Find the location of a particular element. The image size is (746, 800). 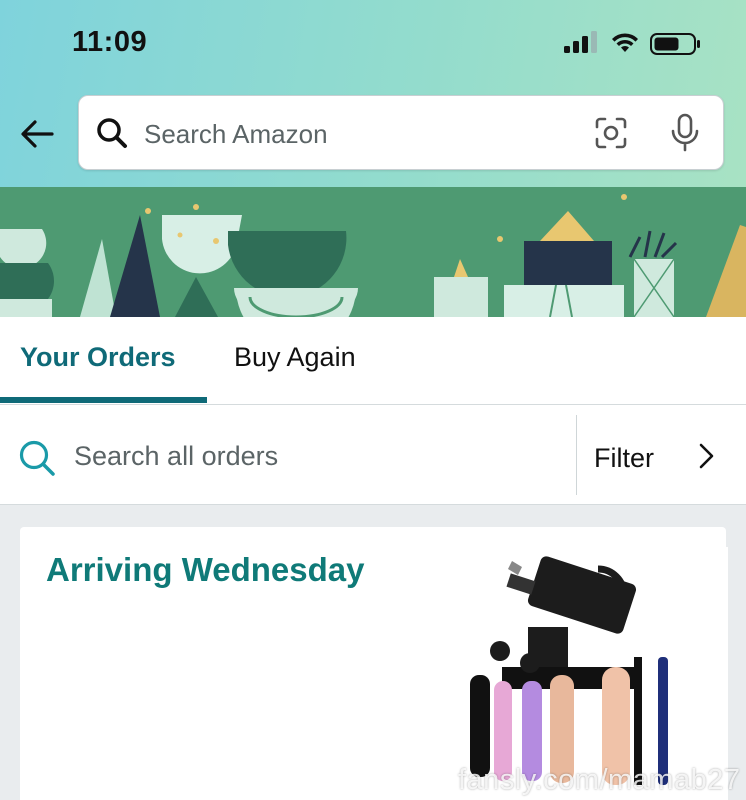

search-orders-input: Search all orders is located at coordinates (176, 456).